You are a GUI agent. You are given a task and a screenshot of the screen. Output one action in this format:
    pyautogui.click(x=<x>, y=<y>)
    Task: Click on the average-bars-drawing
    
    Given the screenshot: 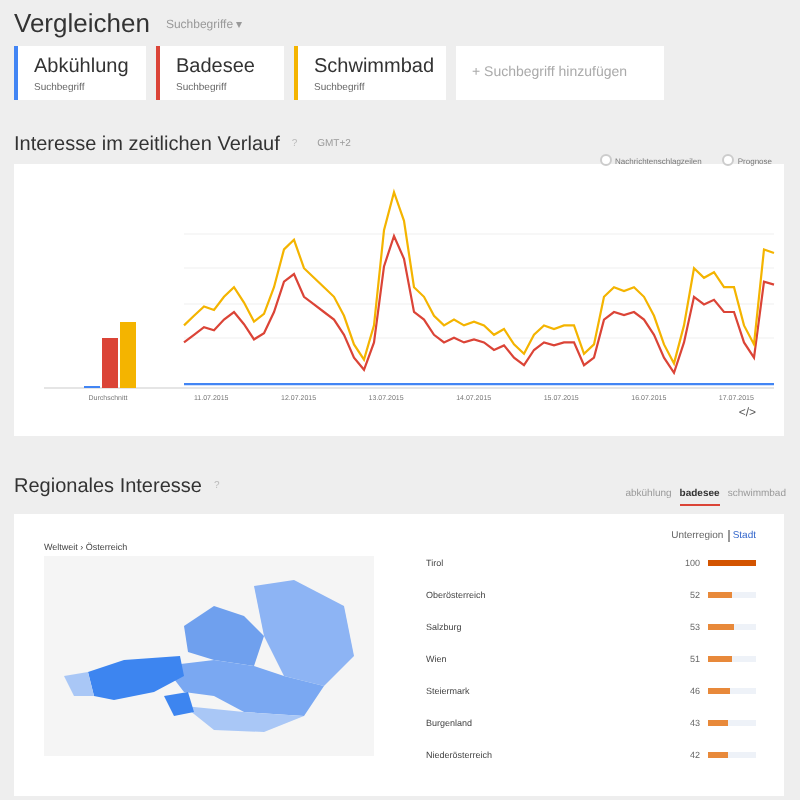 What is the action you would take?
    pyautogui.click(x=110, y=355)
    